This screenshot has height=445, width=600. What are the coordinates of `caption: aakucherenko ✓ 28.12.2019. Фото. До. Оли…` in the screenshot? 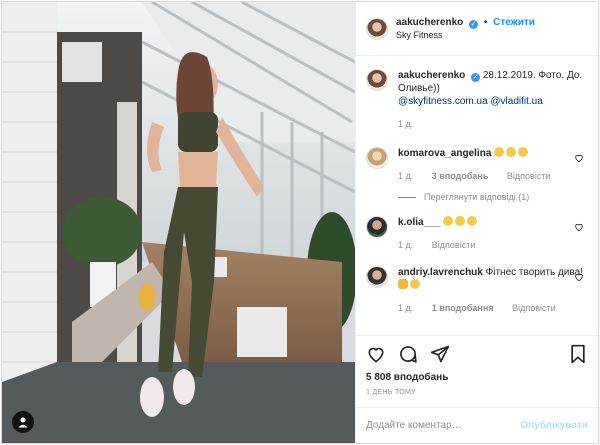 It's located at (477, 100).